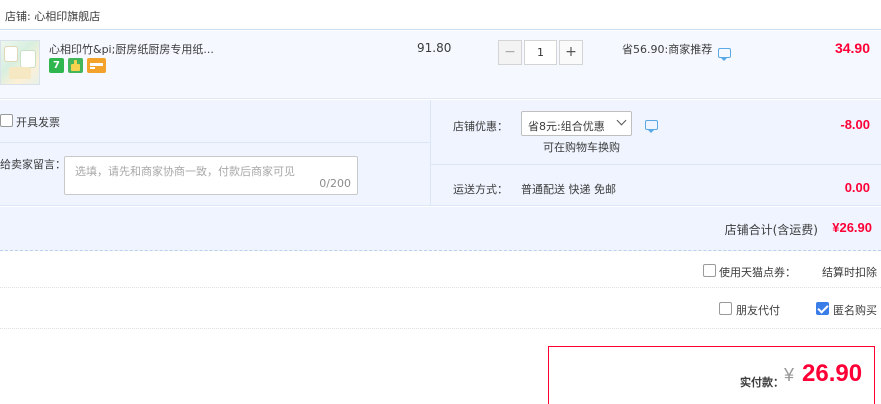  I want to click on anonymous-purchase-checkbox, so click(822, 308).